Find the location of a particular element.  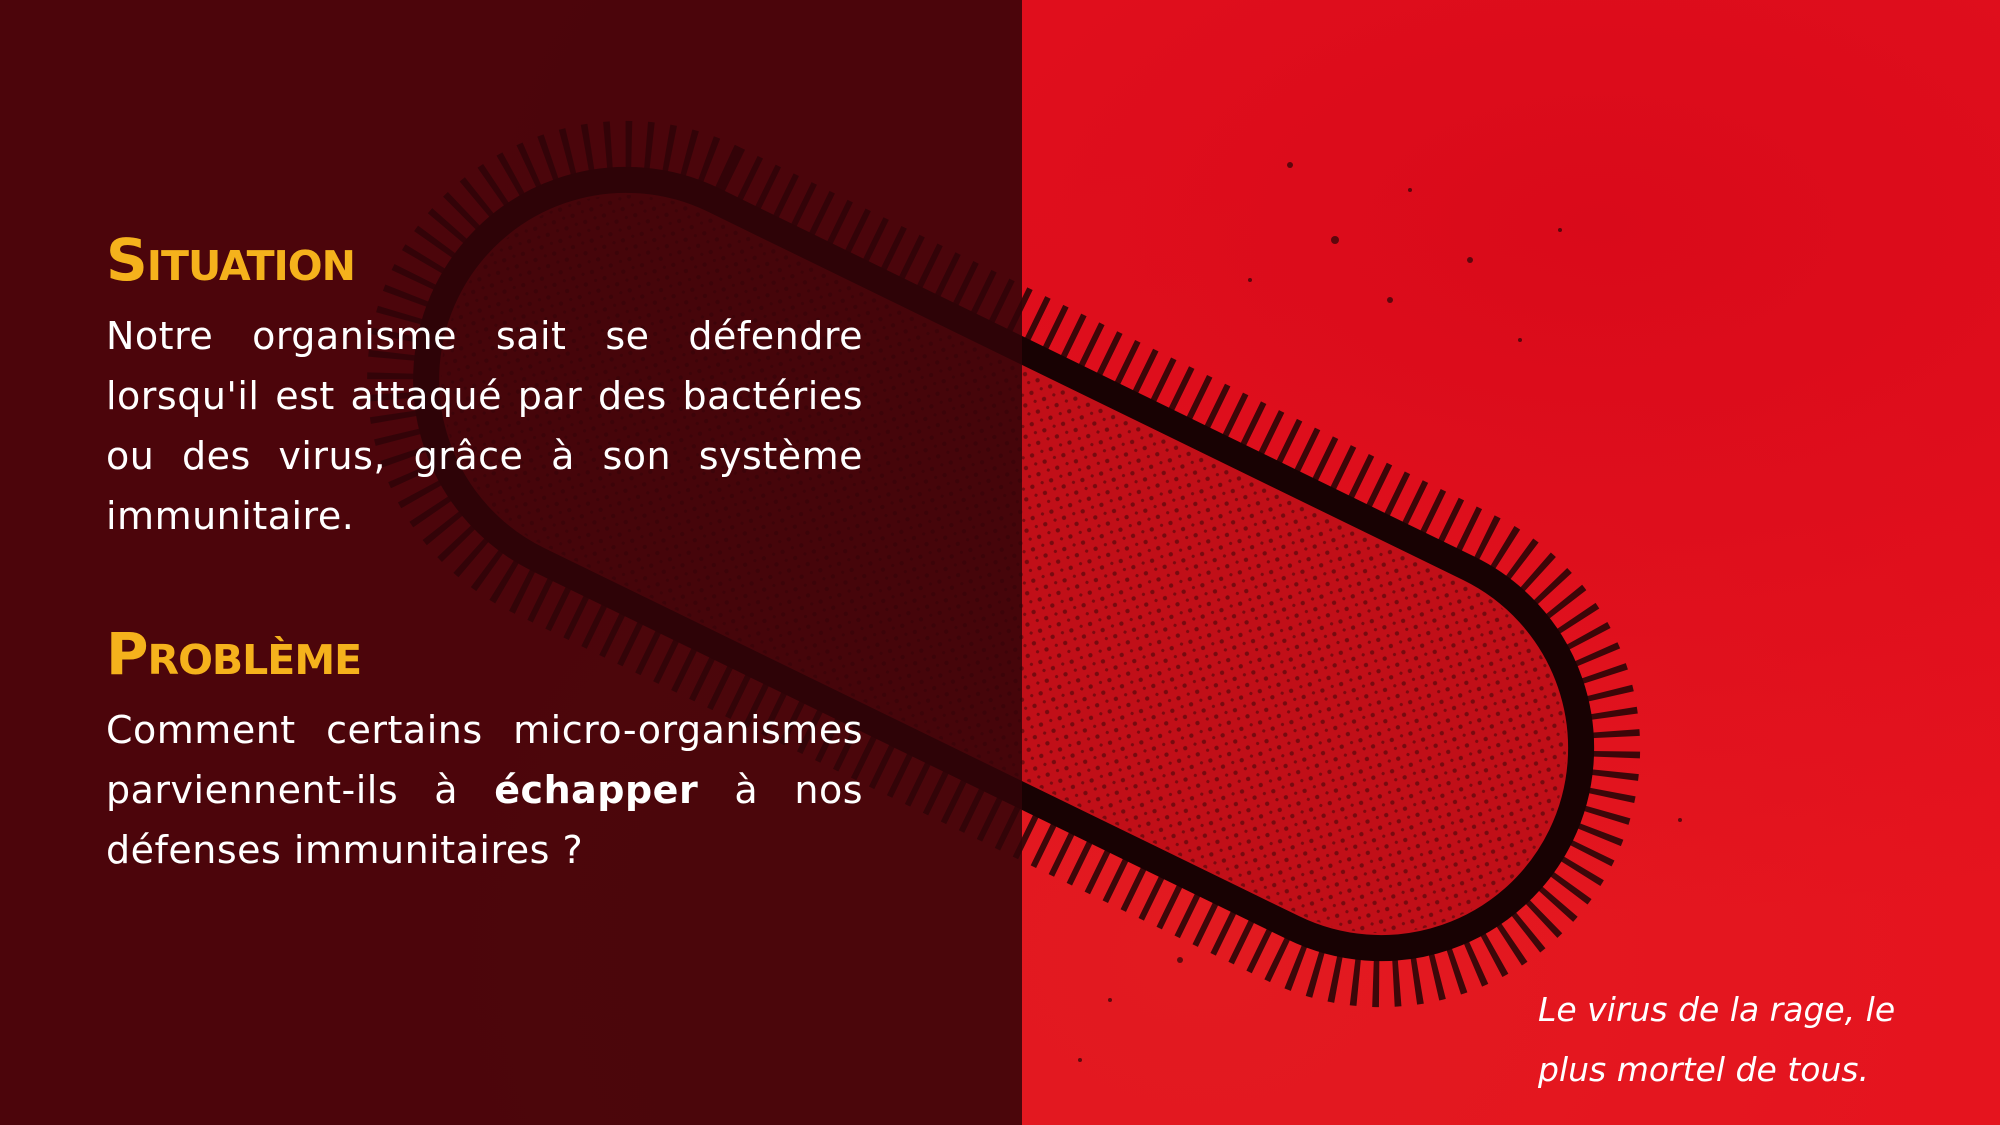

caption-line-1: Le virus de la rage, le is located at coordinates (1717, 1009).